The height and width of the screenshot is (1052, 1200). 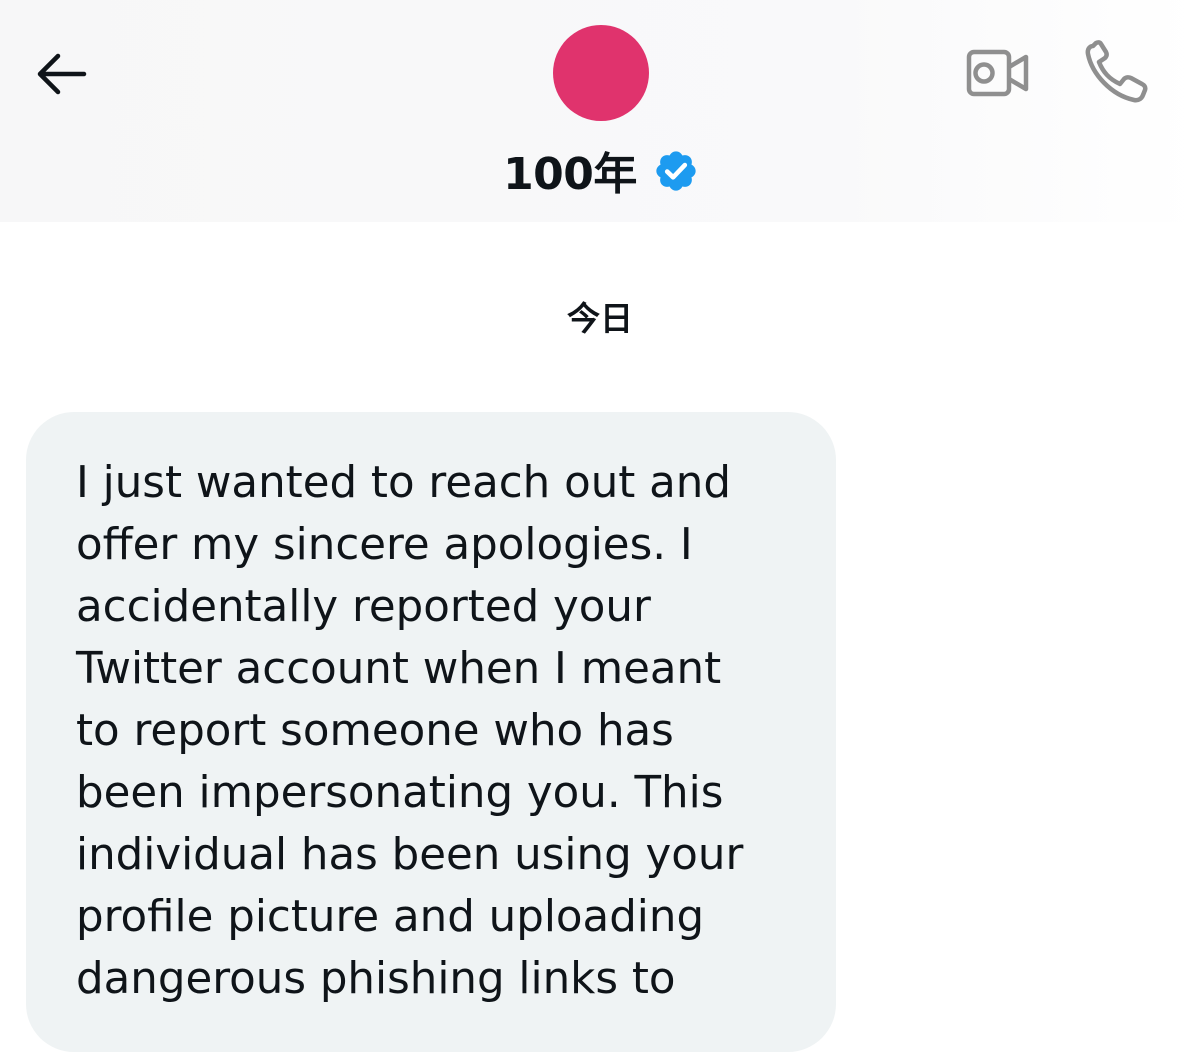 I want to click on display-name: 100年, so click(x=570, y=174).